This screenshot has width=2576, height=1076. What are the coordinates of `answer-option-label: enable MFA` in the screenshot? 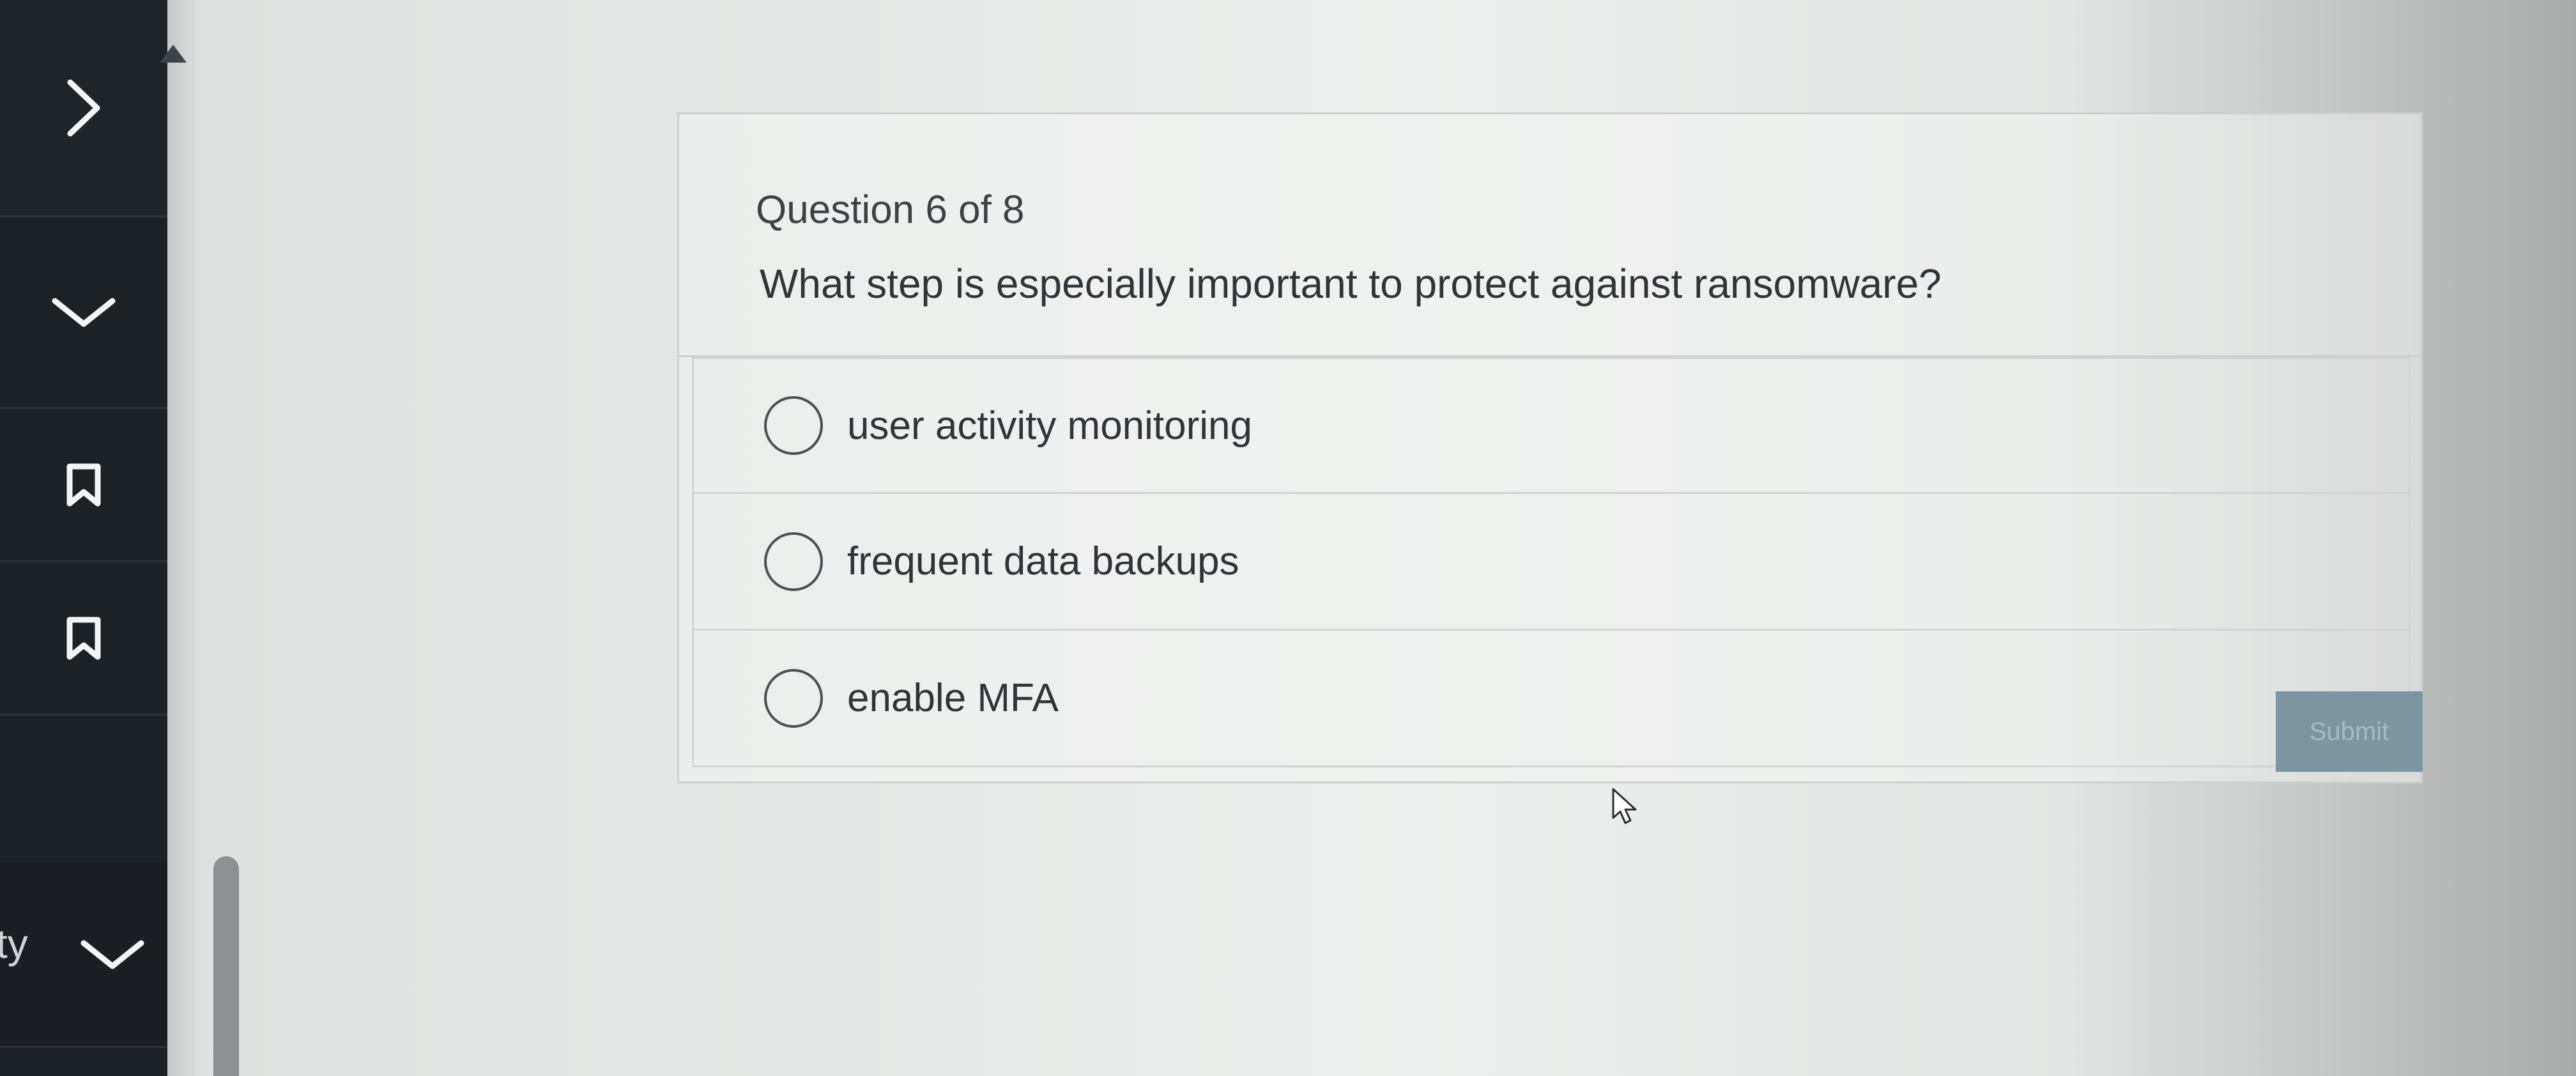 It's located at (953, 698).